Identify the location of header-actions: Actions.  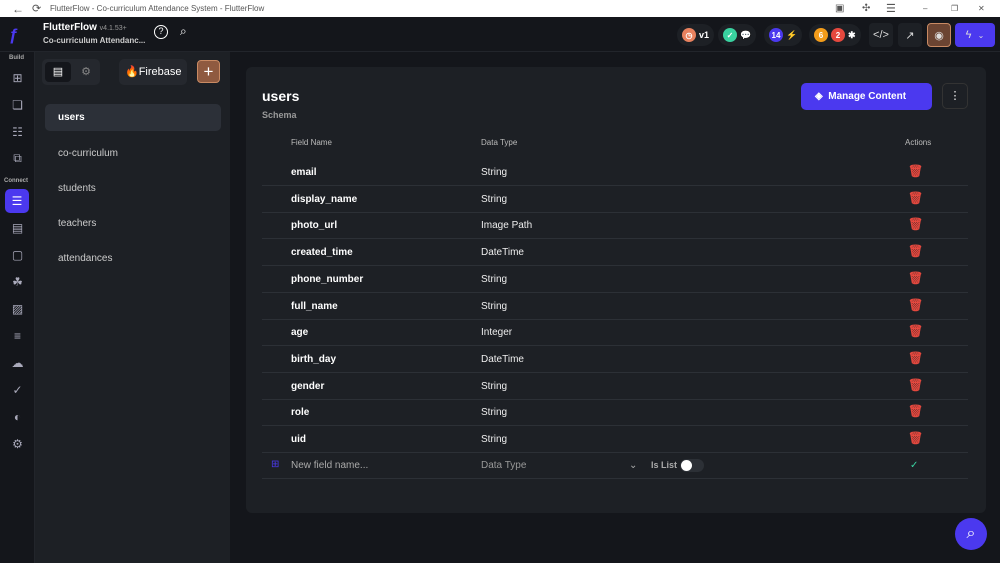
(918, 142).